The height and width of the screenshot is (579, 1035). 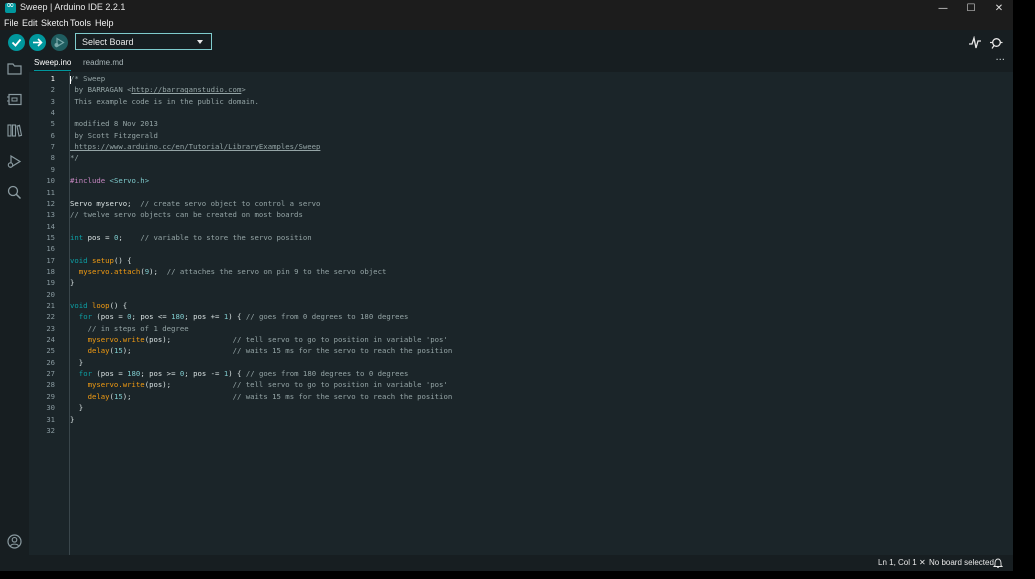 I want to click on line-number: 20, so click(x=50, y=294).